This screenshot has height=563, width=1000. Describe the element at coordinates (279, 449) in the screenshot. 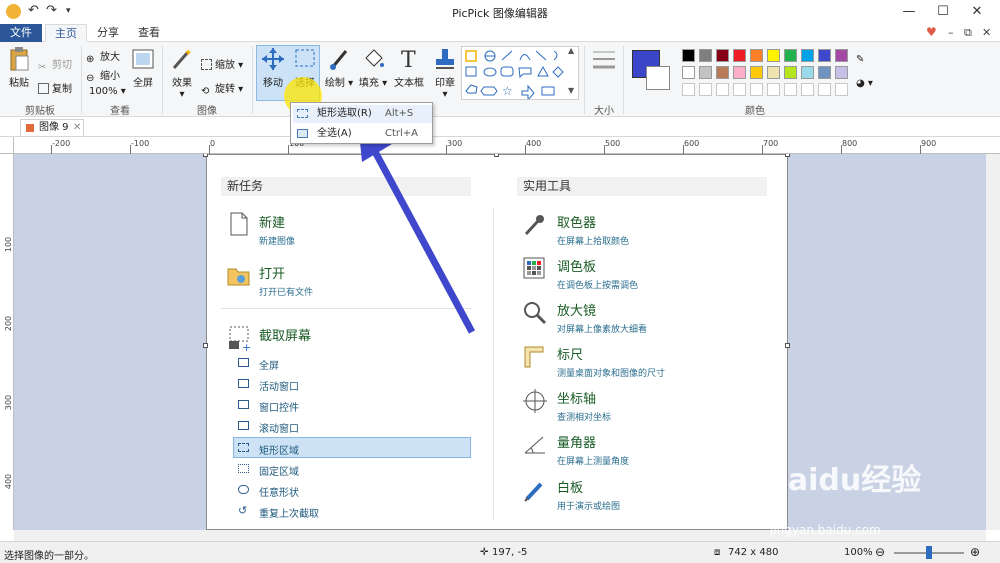

I see `capture-item-region: 矩形区域` at that location.